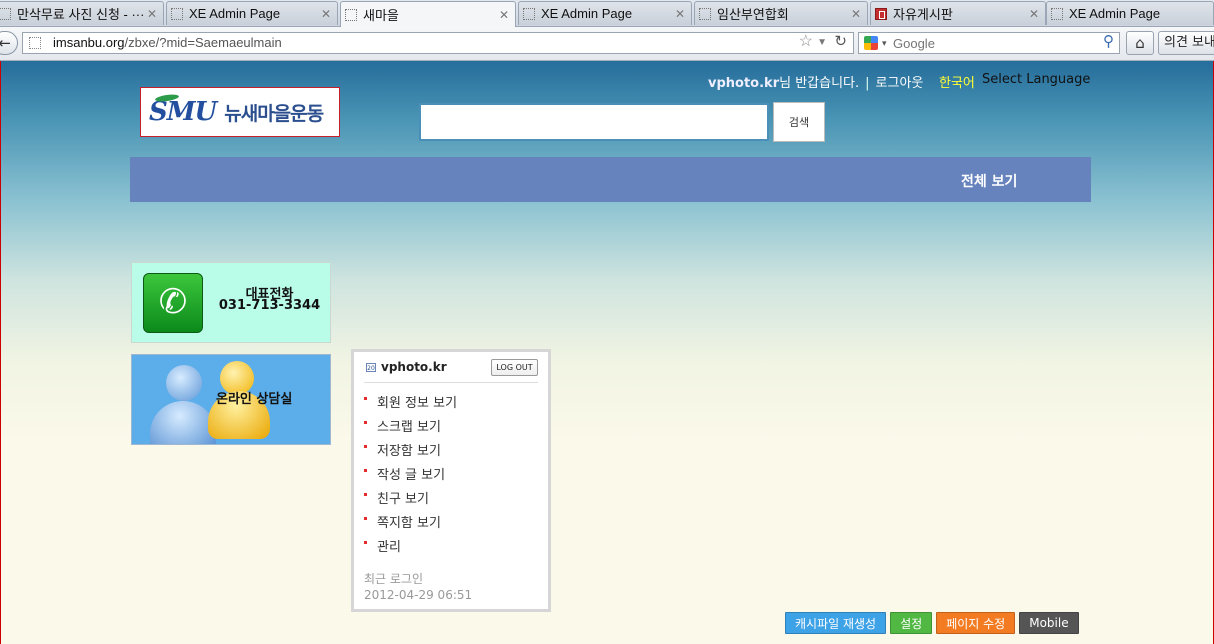 The width and height of the screenshot is (1214, 644). What do you see at coordinates (428, 14) in the screenshot?
I see `browser-tab-active: 새마을 ✕` at bounding box center [428, 14].